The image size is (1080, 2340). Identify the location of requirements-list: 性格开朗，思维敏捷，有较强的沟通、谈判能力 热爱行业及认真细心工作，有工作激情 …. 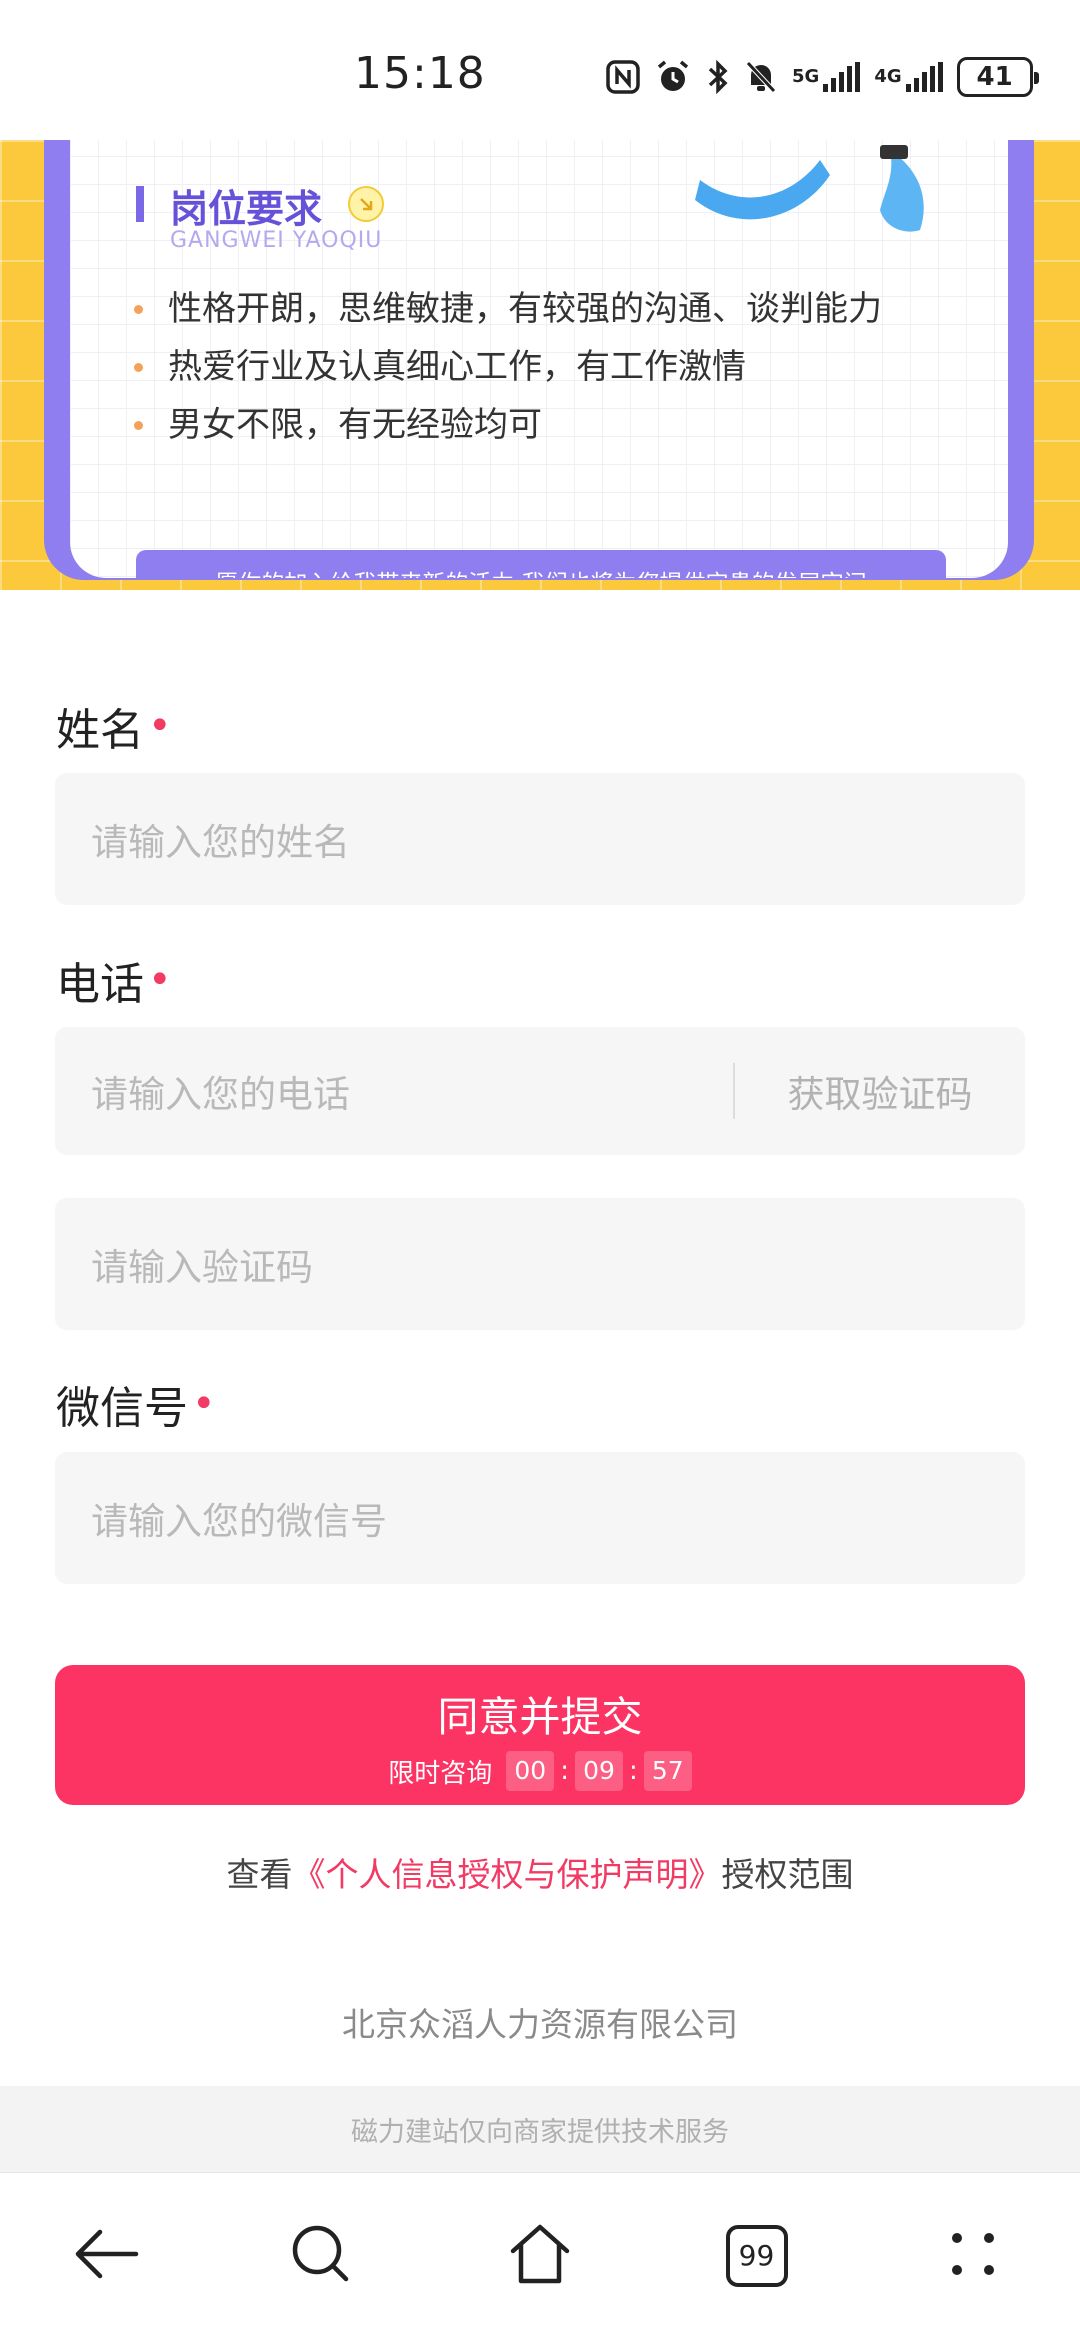
(506, 367).